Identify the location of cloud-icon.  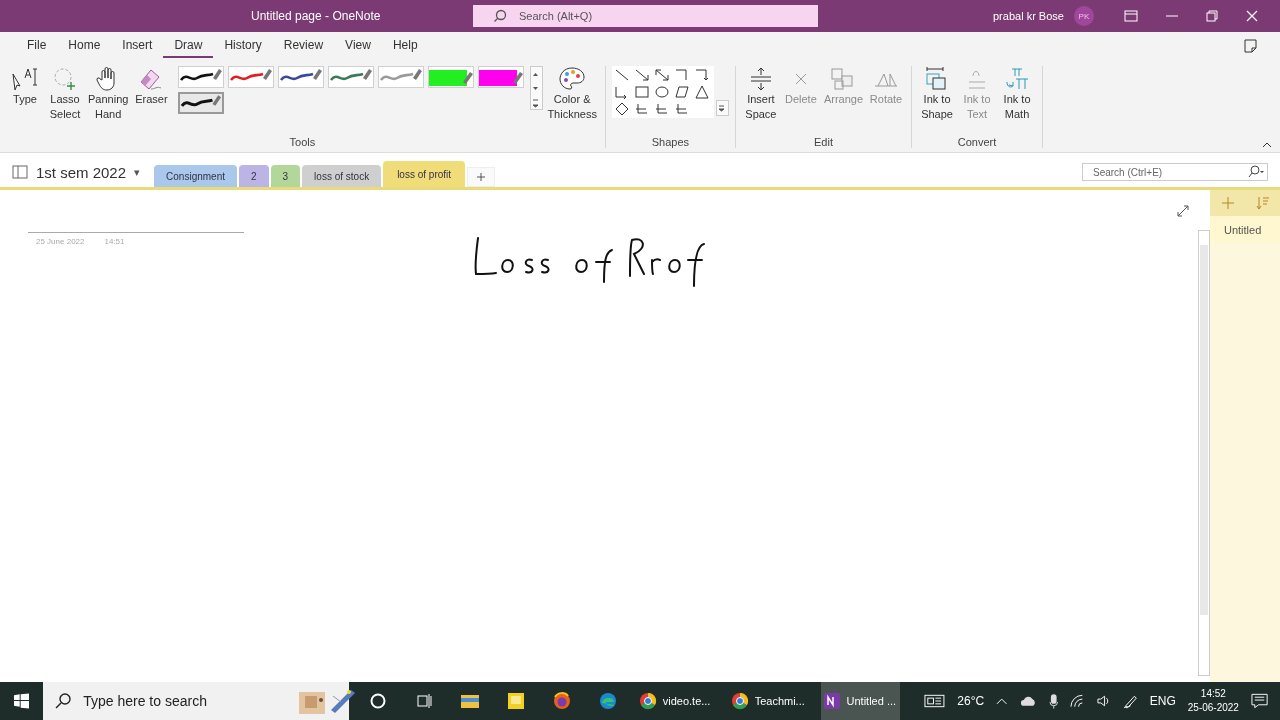
(1028, 701).